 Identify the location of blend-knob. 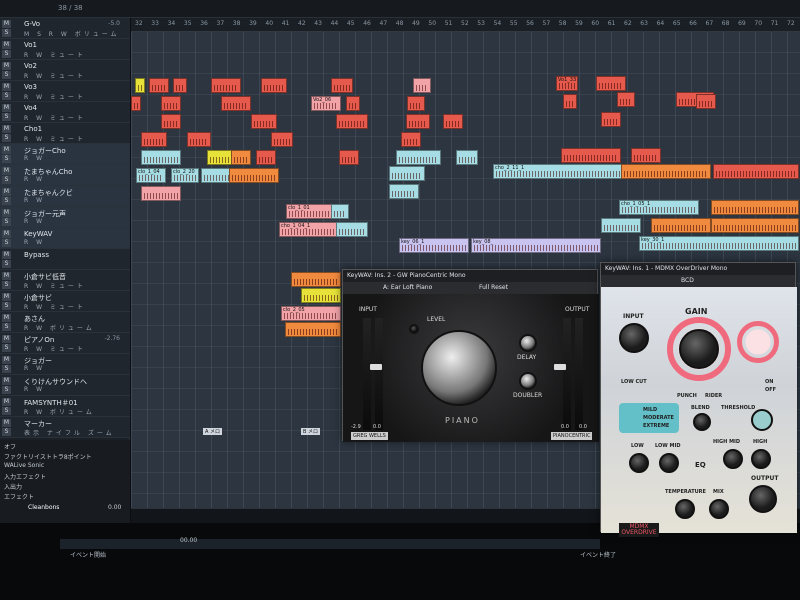
(702, 422).